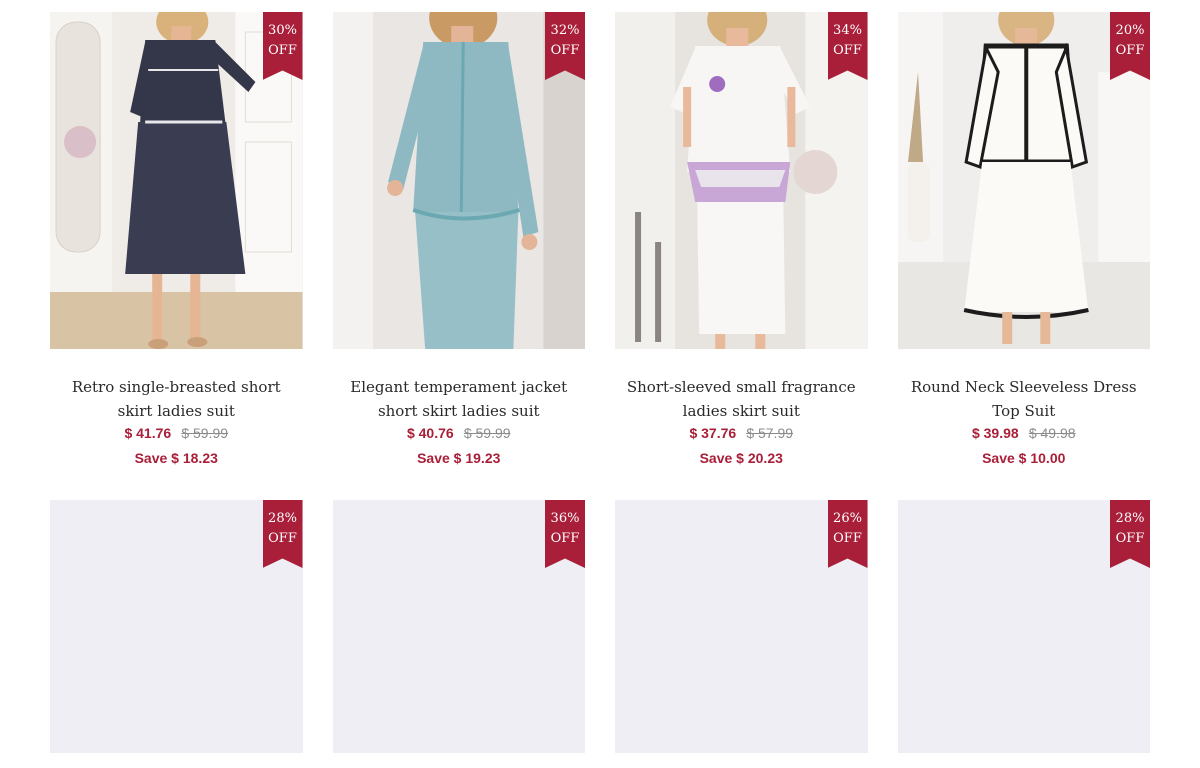 The height and width of the screenshot is (768, 1200). I want to click on discount-percent: 34%, so click(847, 30).